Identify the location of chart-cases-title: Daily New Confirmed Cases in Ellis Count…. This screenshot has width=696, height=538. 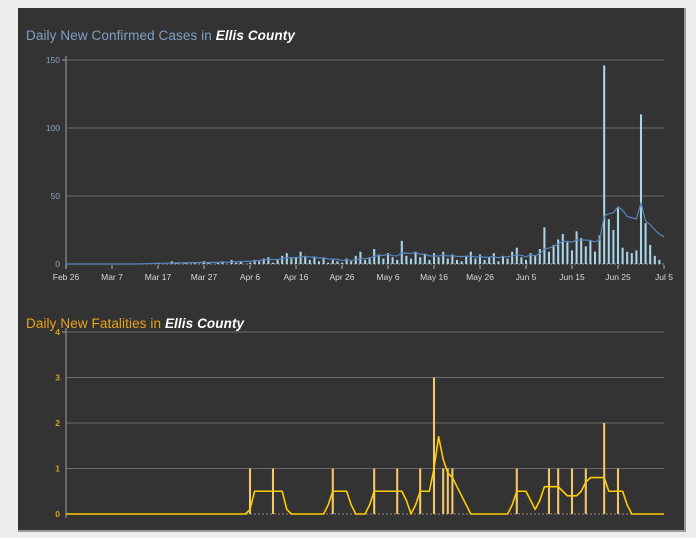
(160, 35).